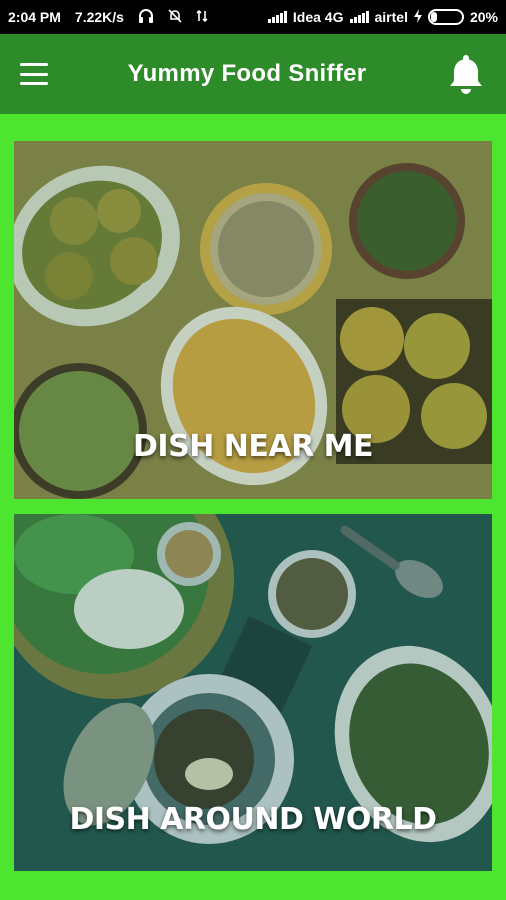  Describe the element at coordinates (253, 17) in the screenshot. I see `status-bar: 2:04 PM 7.22K/s Idea 4G airtel 20%` at that location.